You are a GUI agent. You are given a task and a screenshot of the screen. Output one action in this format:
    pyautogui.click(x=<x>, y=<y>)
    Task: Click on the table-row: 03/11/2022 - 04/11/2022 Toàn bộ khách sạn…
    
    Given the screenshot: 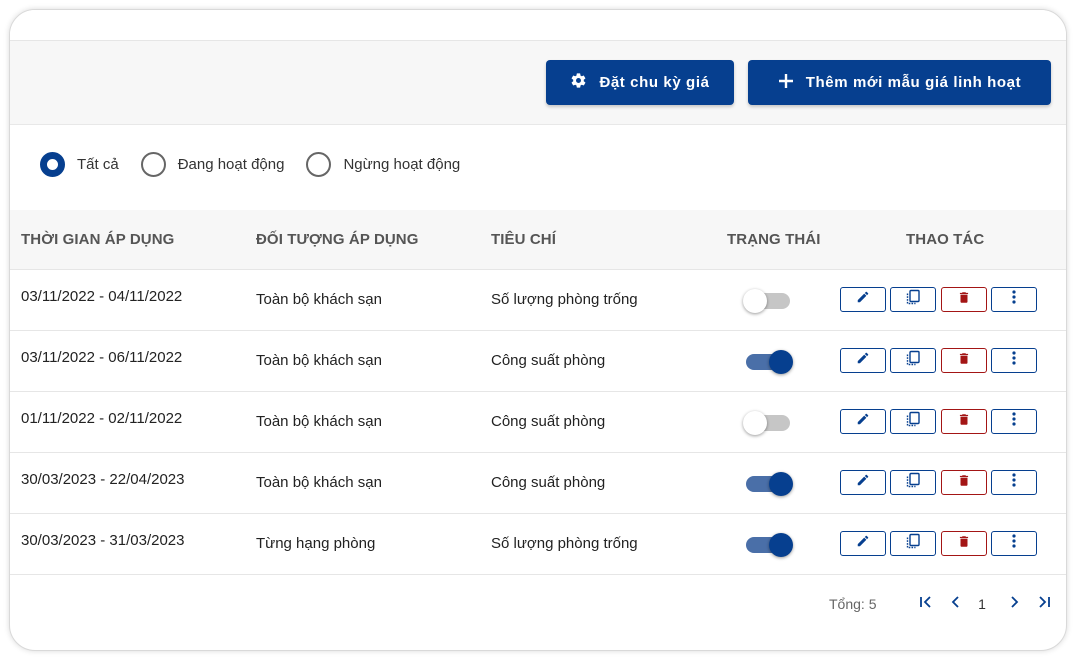 What is the action you would take?
    pyautogui.click(x=538, y=300)
    